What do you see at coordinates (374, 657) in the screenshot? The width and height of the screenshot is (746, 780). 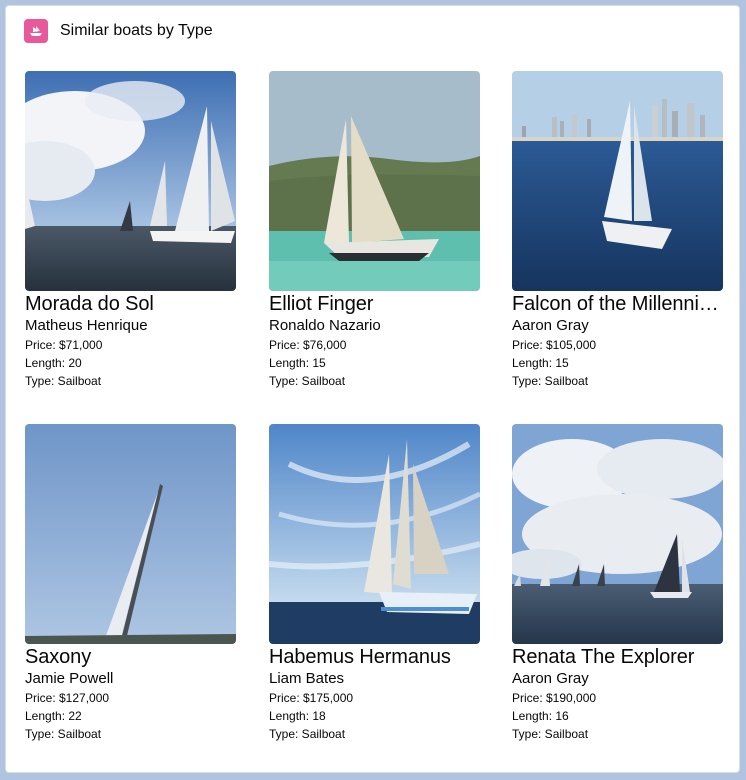 I see `boat-name: Habemus Hermanus` at bounding box center [374, 657].